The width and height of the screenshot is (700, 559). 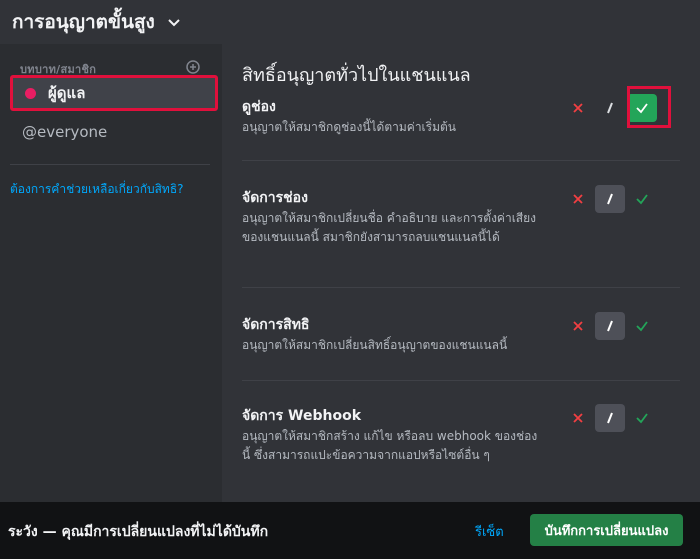 I want to click on header: การอนุญาตขั้นสูง, so click(x=350, y=22).